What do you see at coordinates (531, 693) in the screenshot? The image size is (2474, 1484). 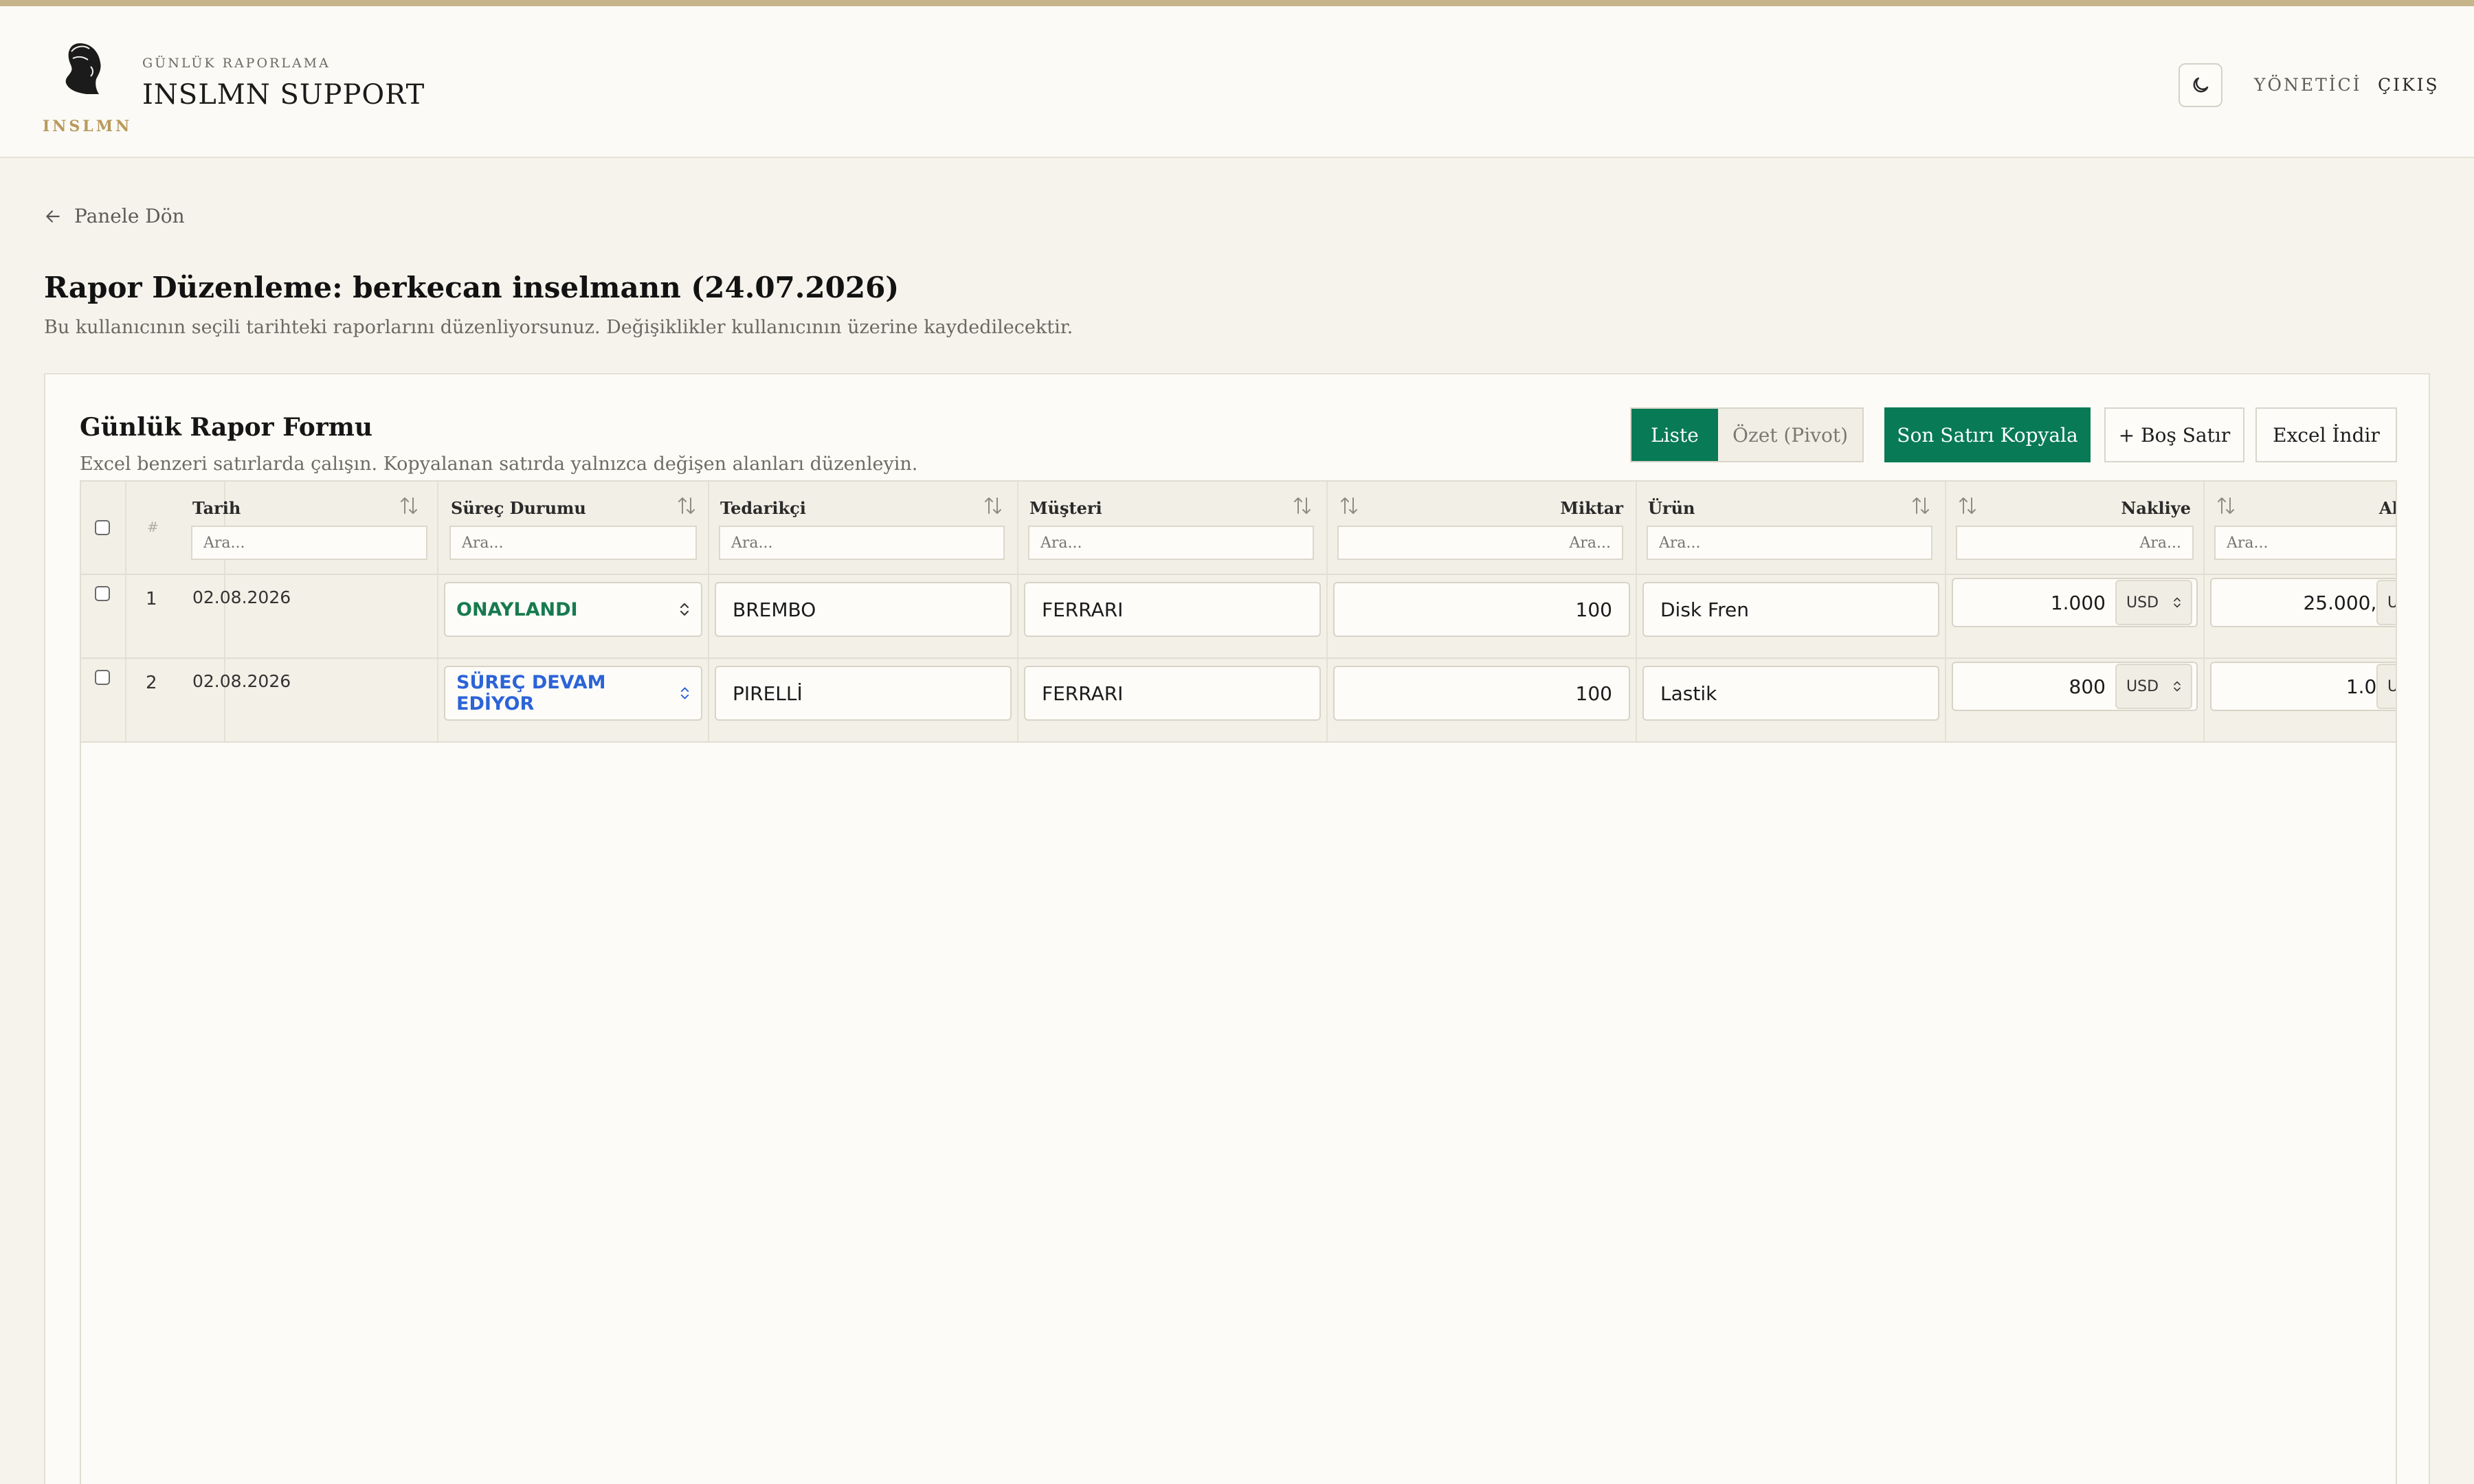 I see `status-value: SÜREÇ DEVAM EDİYOR` at bounding box center [531, 693].